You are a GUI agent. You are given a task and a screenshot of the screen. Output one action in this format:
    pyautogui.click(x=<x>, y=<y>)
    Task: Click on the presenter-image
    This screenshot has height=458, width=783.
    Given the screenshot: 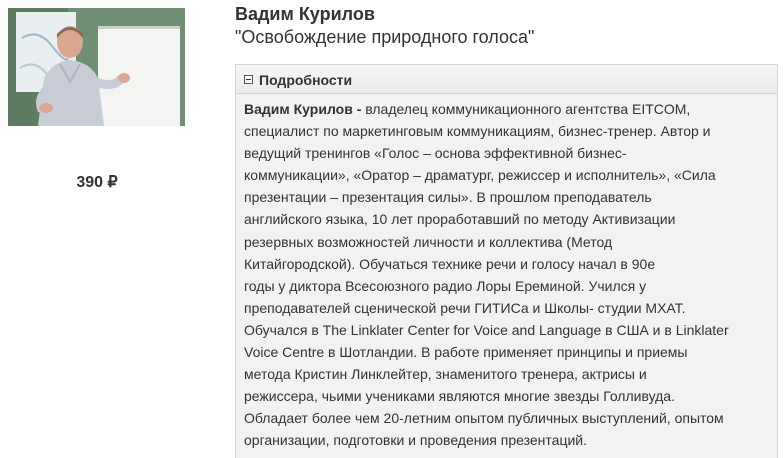 What is the action you would take?
    pyautogui.click(x=96, y=67)
    